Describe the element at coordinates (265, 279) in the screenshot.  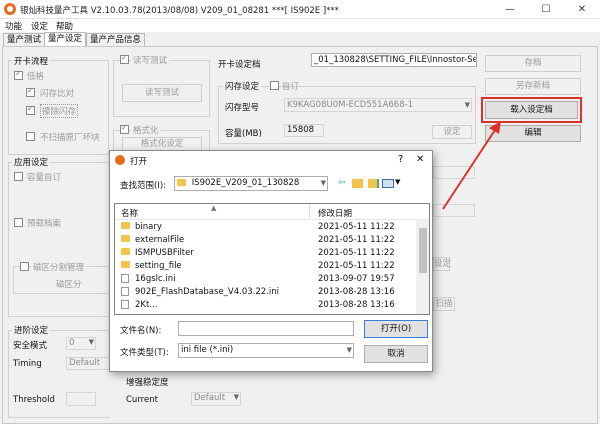
I see `file-row: 16gslc.ini 2013-09-07 19:57` at that location.